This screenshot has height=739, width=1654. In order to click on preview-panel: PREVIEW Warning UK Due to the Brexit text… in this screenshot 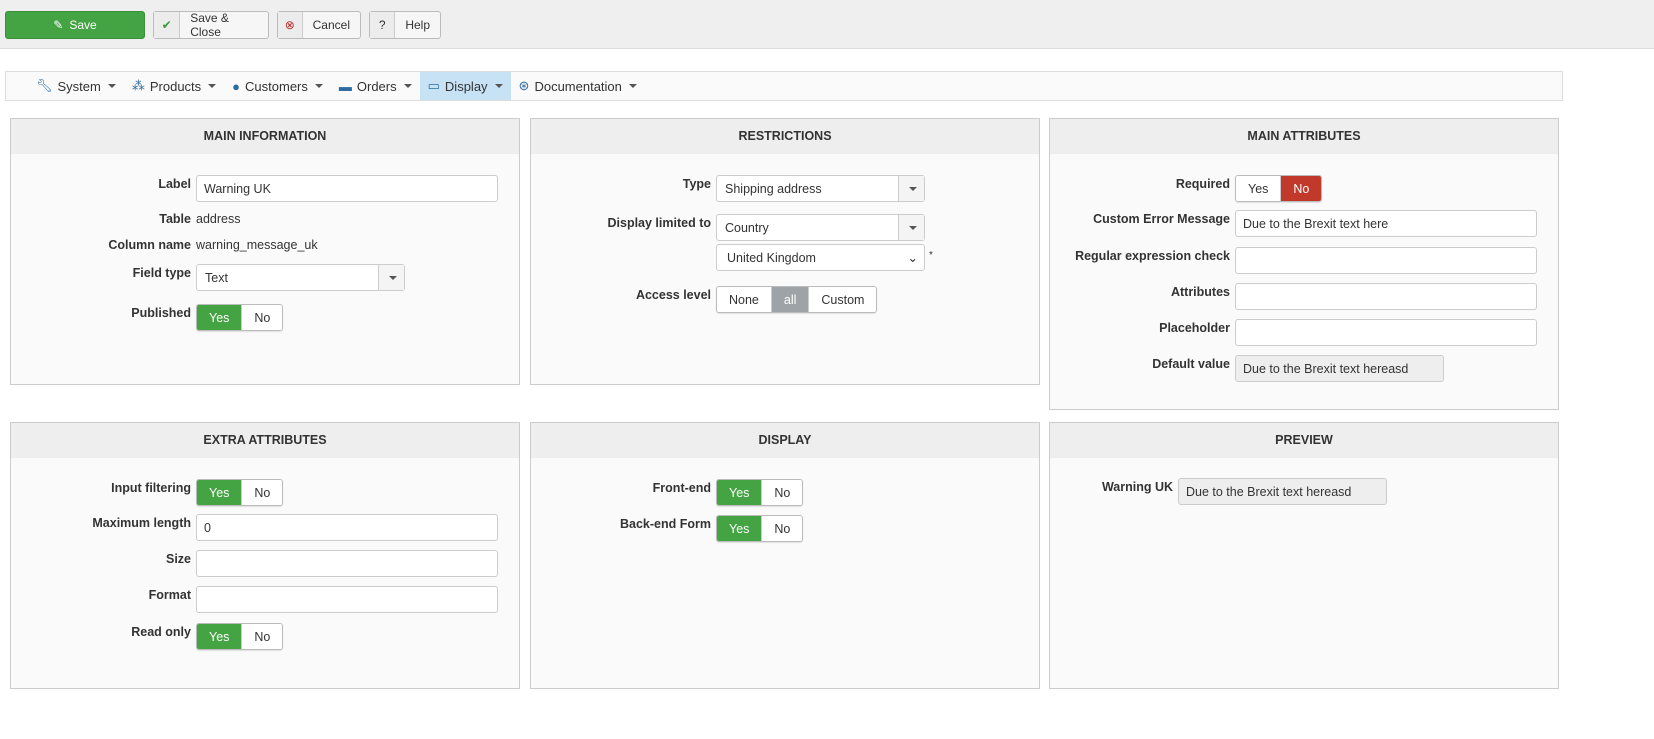, I will do `click(1304, 555)`.